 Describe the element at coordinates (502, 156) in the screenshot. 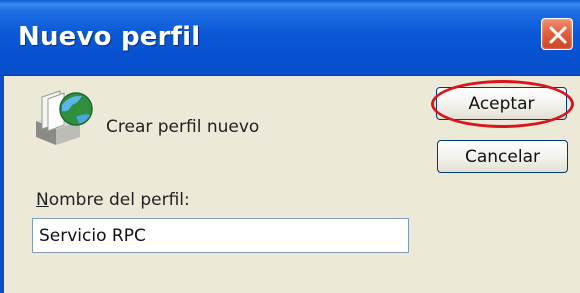

I see `cancel-button: Cancelar` at that location.